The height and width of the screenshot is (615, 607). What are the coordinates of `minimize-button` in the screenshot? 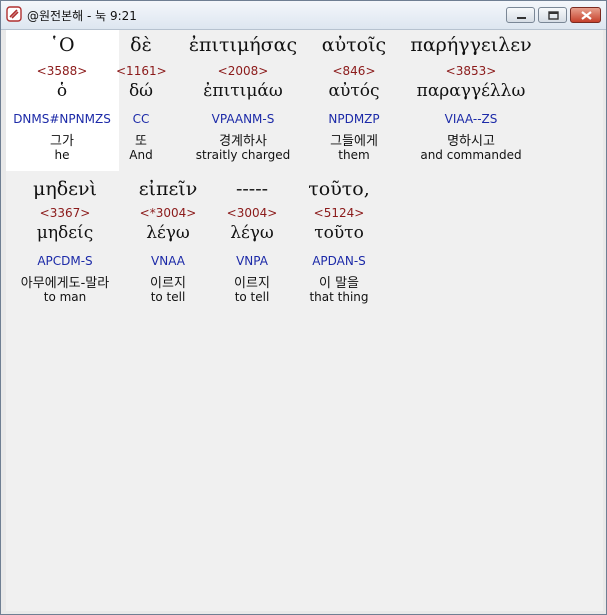 It's located at (520, 15).